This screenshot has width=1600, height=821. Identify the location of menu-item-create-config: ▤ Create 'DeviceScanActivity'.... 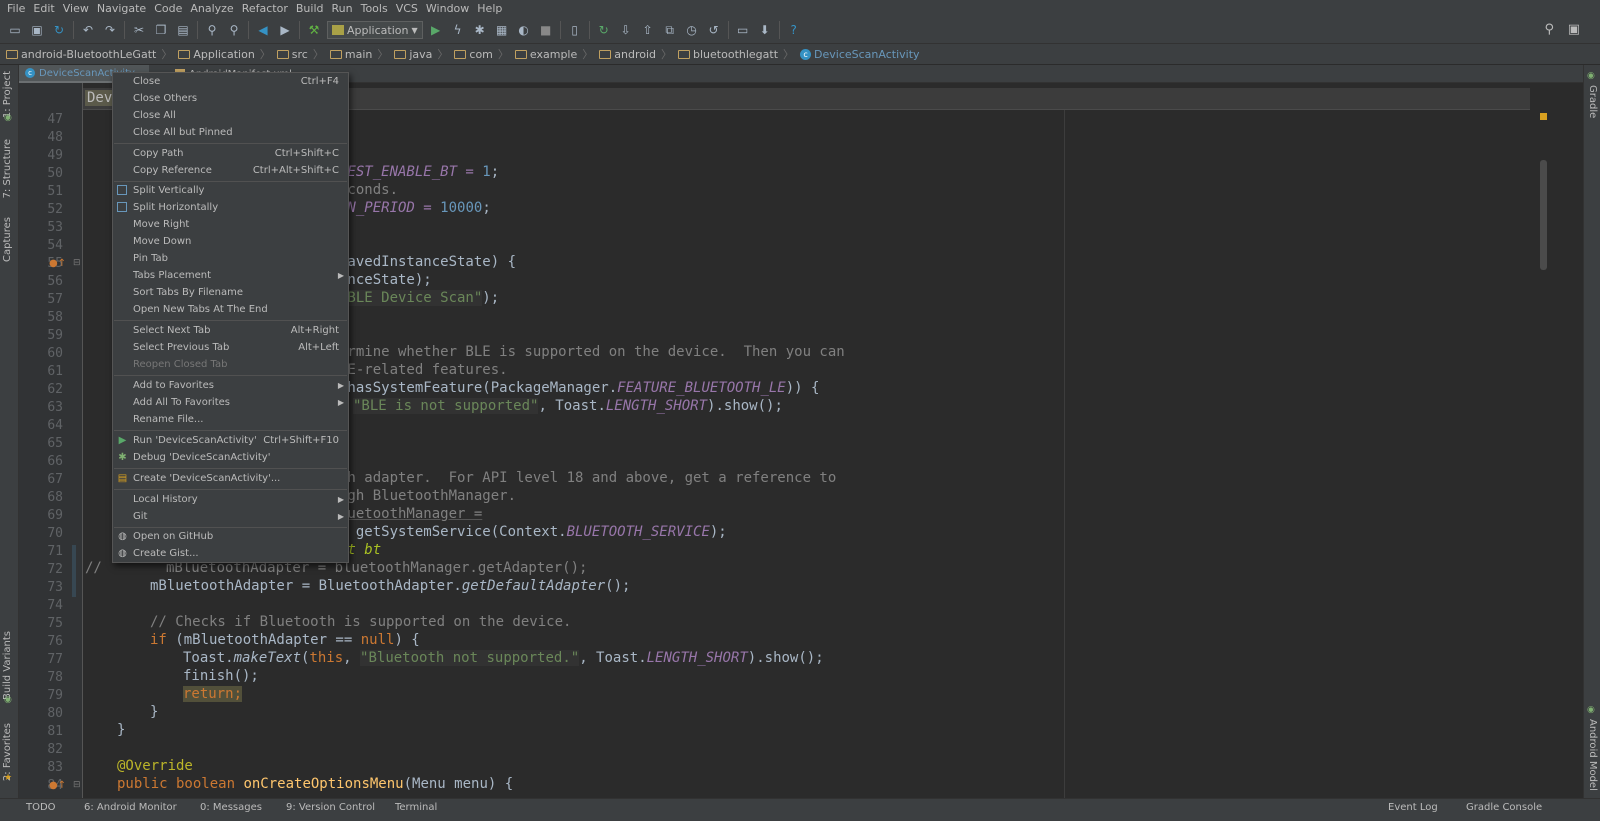
(230, 478).